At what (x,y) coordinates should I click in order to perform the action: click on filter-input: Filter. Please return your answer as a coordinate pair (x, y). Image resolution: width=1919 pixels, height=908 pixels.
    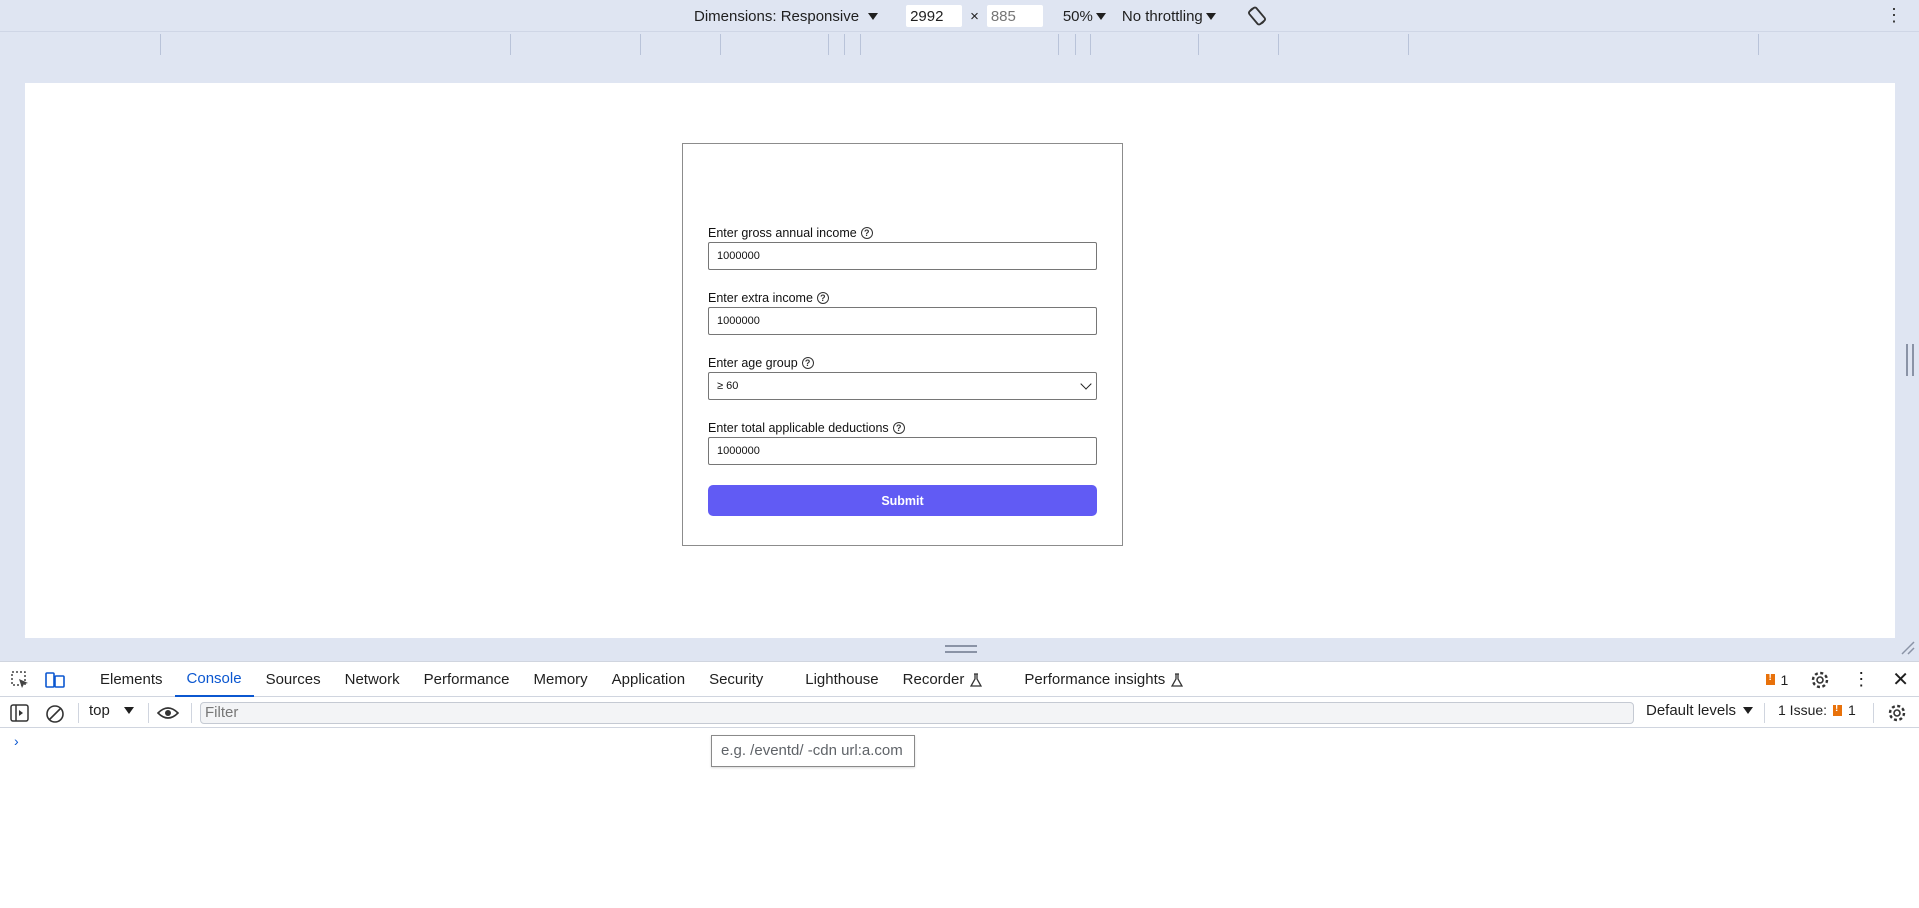
    Looking at the image, I should click on (917, 713).